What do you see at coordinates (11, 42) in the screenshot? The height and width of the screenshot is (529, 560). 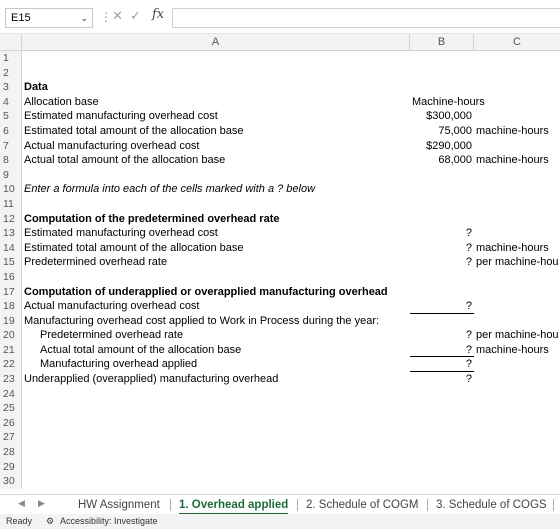 I see `select-all-corner` at bounding box center [11, 42].